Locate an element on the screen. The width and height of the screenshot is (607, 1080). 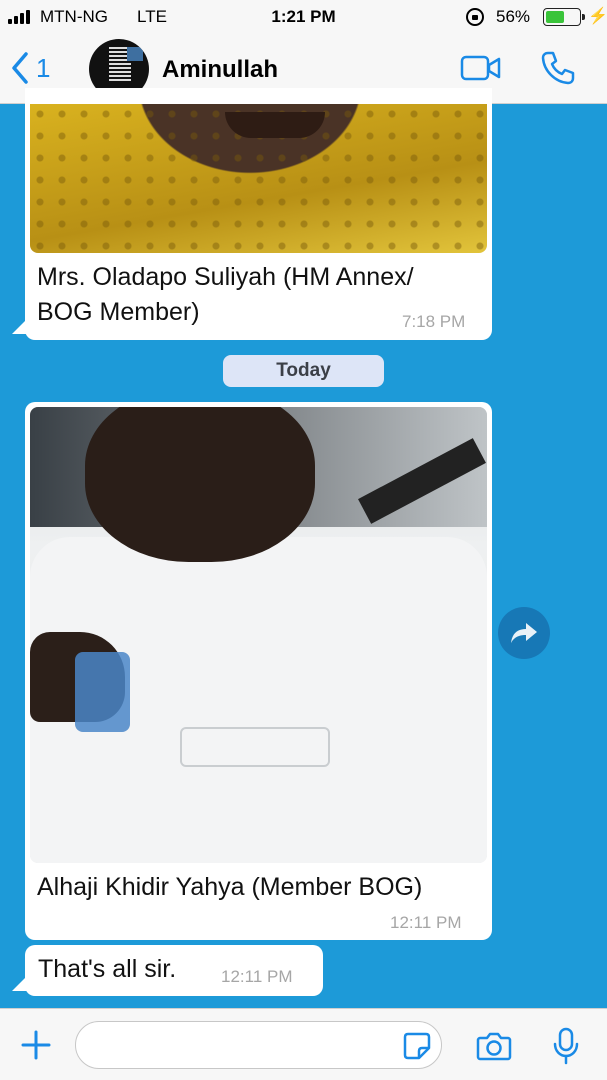
input-bar is located at coordinates (303, 1044).